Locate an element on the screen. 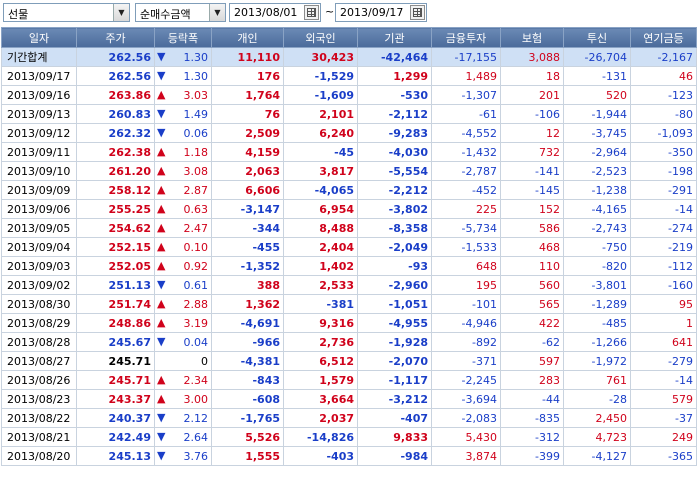  financial-invest-cell: 195 is located at coordinates (466, 285).